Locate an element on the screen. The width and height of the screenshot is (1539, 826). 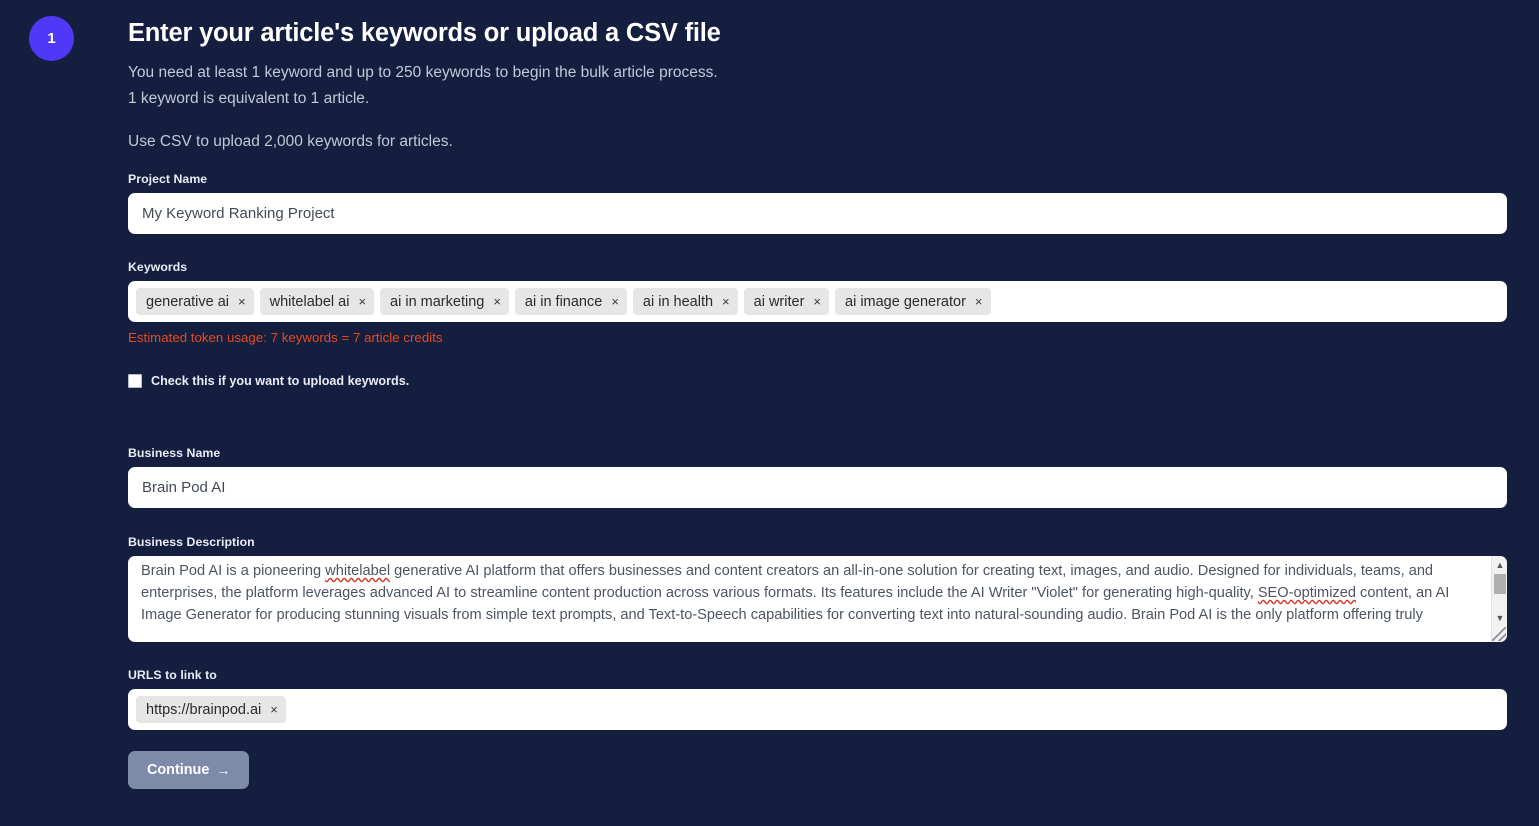
continue-button: Continue → is located at coordinates (189, 770).